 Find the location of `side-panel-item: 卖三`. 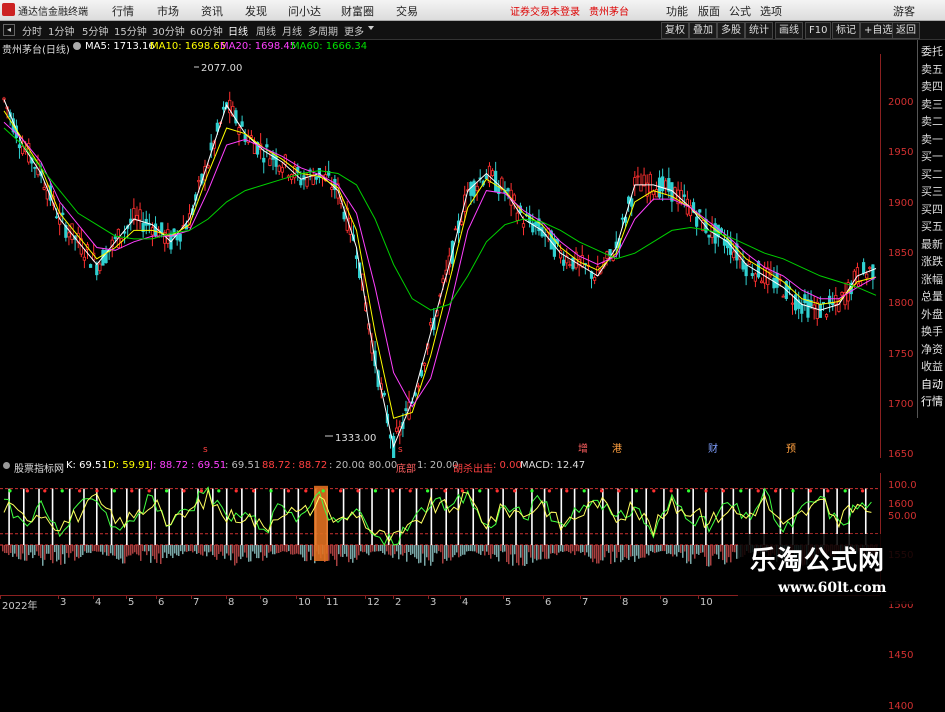

side-panel-item: 卖三 is located at coordinates (931, 104).